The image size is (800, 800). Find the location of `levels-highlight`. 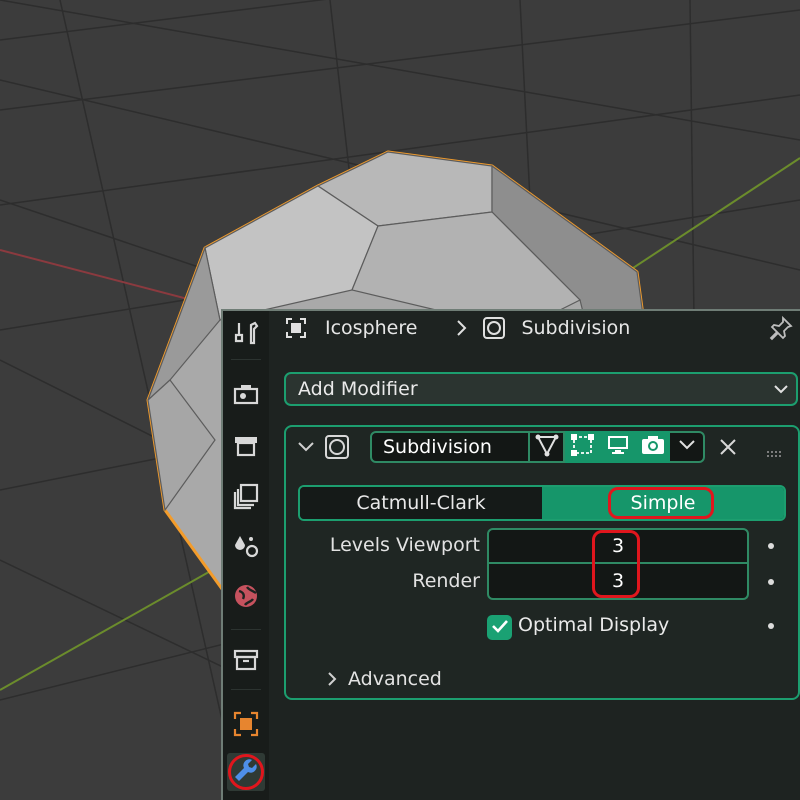

levels-highlight is located at coordinates (616, 564).